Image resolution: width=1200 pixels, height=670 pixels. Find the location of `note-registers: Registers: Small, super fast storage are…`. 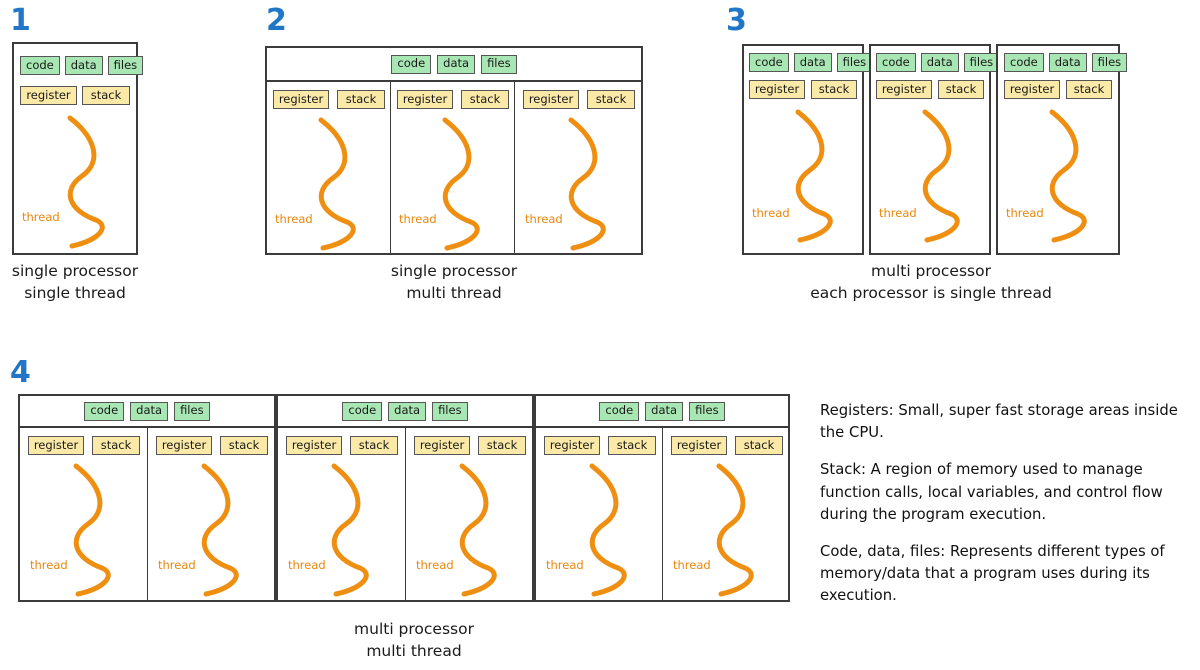

note-registers: Registers: Small, super fast storage are… is located at coordinates (999, 422).